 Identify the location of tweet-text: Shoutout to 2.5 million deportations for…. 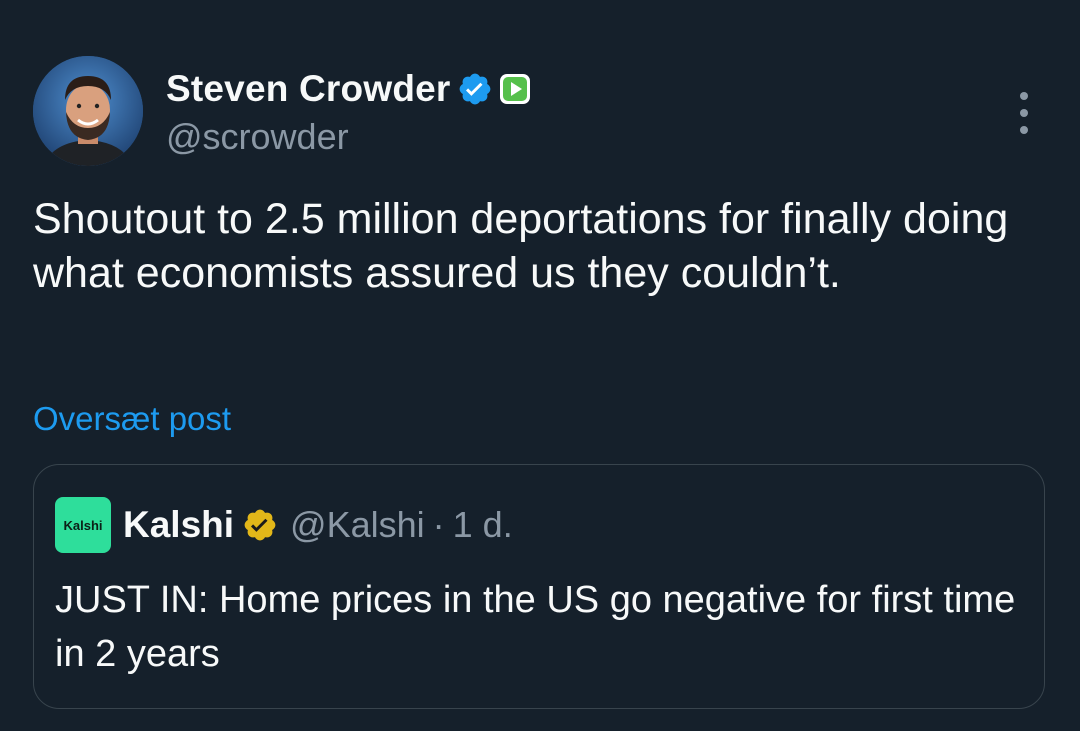
(521, 246).